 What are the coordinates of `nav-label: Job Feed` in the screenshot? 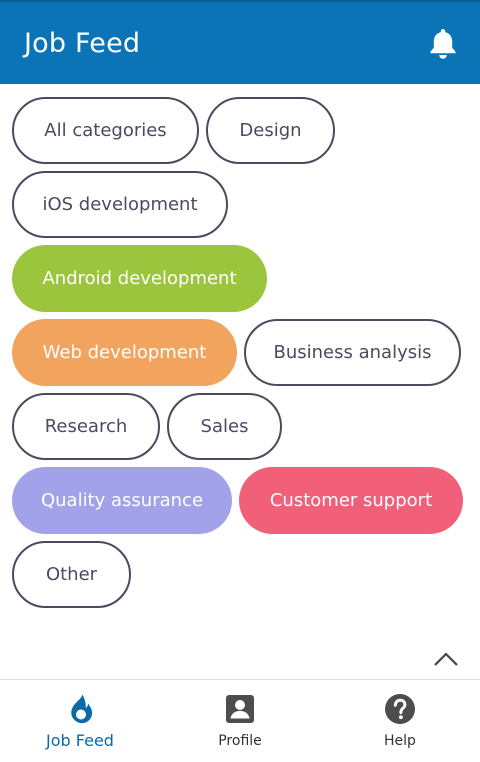 It's located at (80, 740).